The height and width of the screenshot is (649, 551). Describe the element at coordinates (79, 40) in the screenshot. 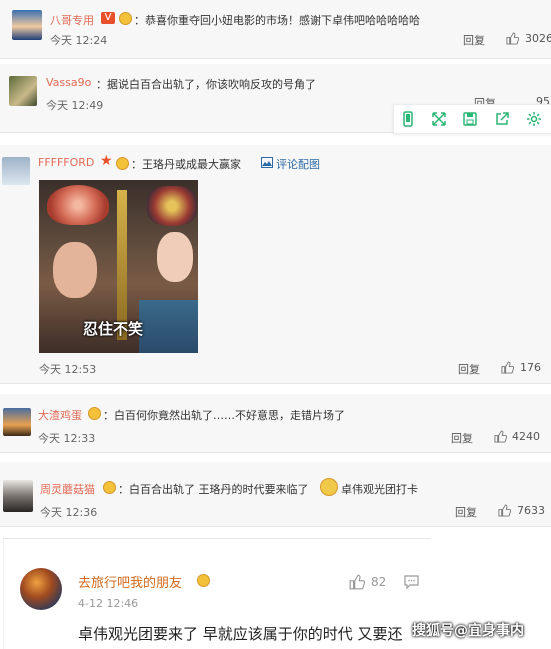

I see `timestamp: 今天 12:24` at that location.